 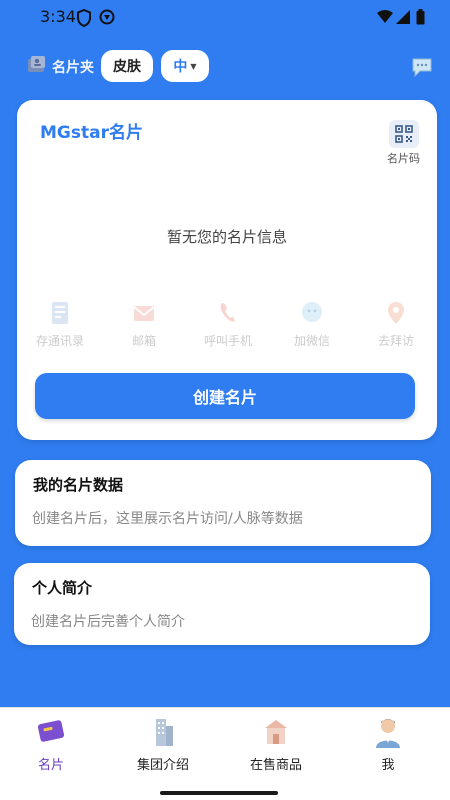 What do you see at coordinates (59, 341) in the screenshot?
I see `save-contact-label: 存通讯录` at bounding box center [59, 341].